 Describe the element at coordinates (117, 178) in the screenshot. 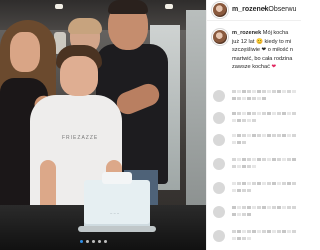

I see `cake-topper` at that location.